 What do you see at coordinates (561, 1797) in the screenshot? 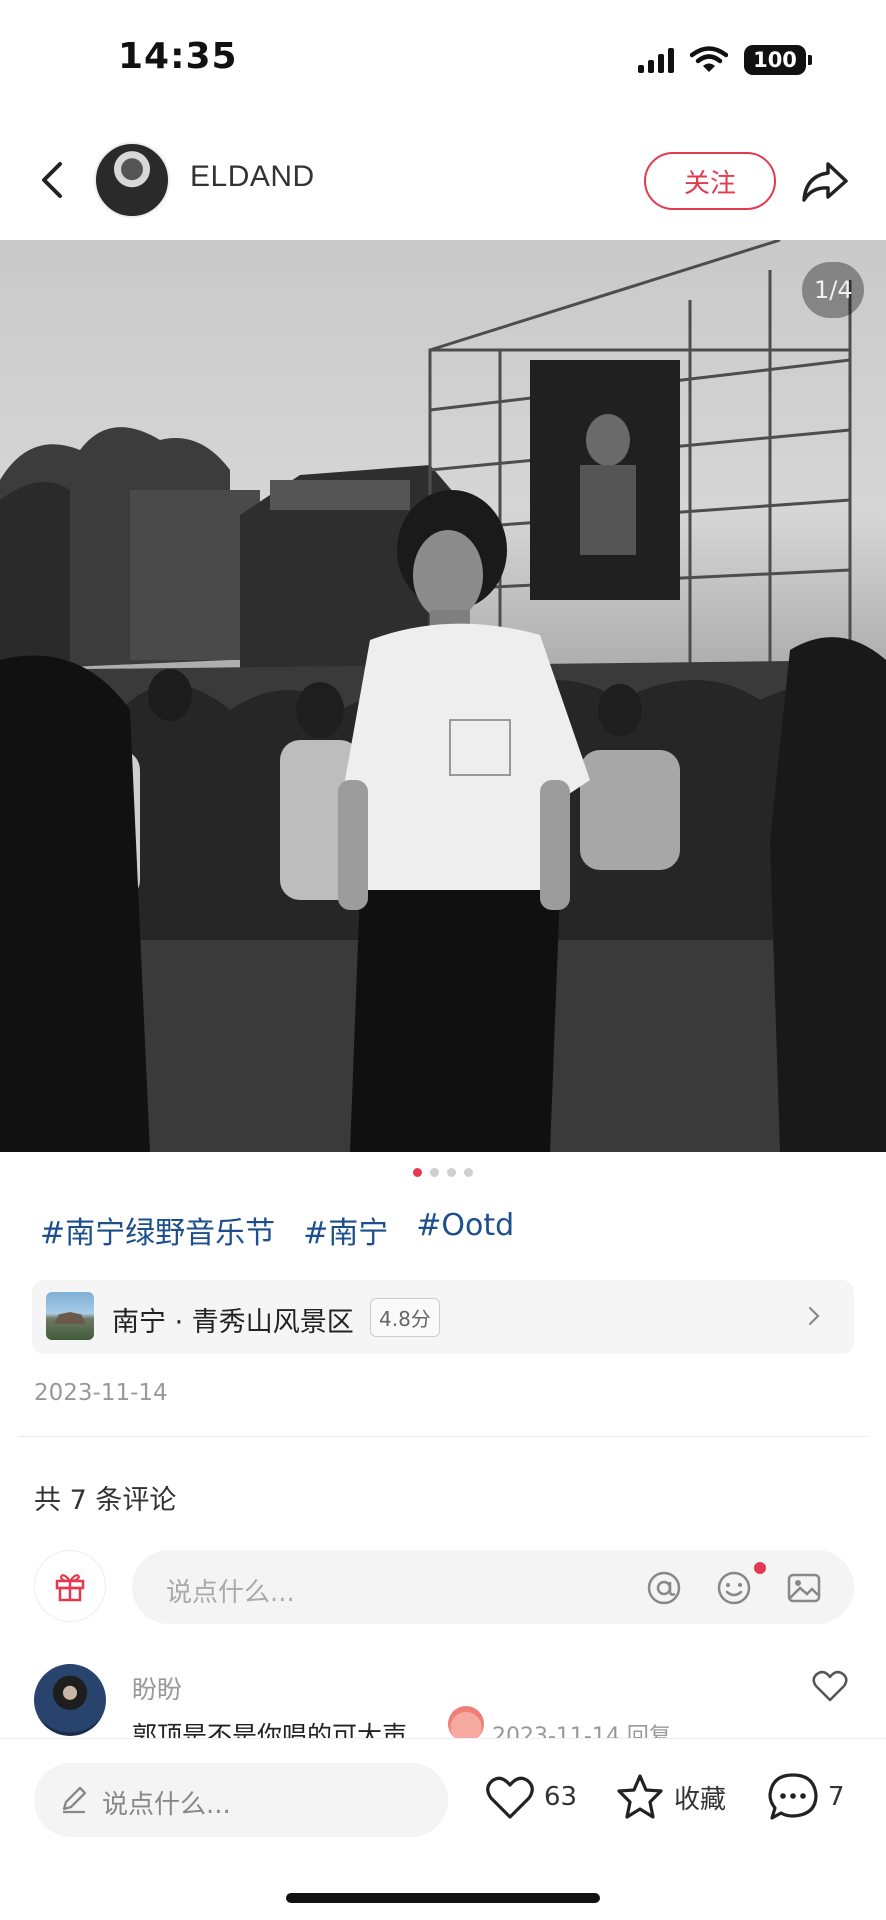
I see `like-count: 63` at bounding box center [561, 1797].